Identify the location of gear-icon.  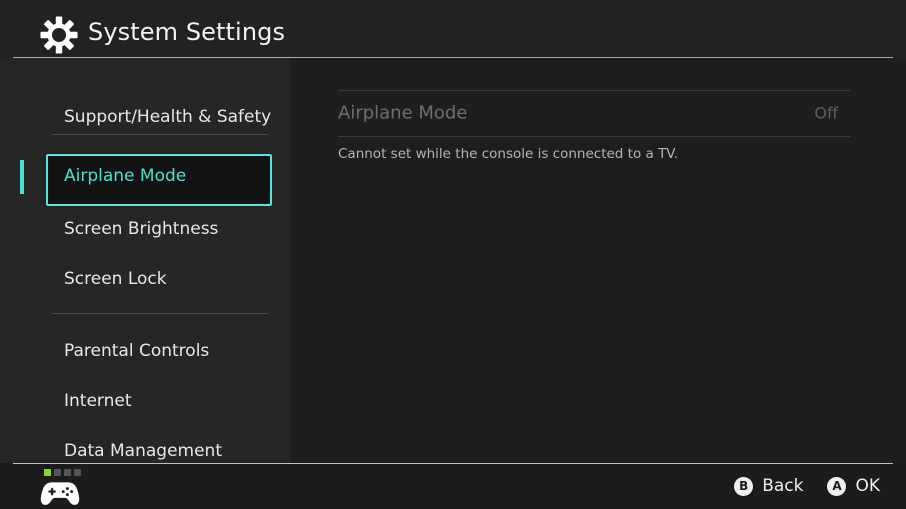
(59, 35).